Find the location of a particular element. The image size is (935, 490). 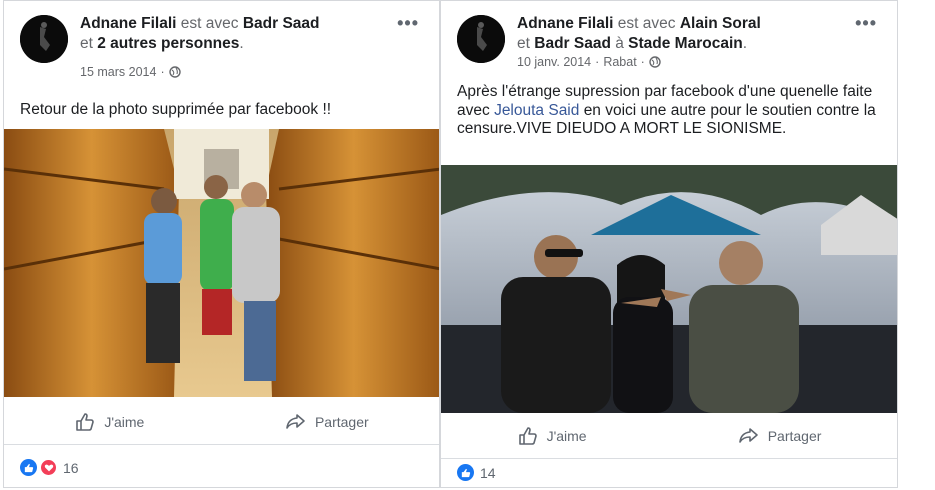

love-reaction-icon is located at coordinates (48, 467).